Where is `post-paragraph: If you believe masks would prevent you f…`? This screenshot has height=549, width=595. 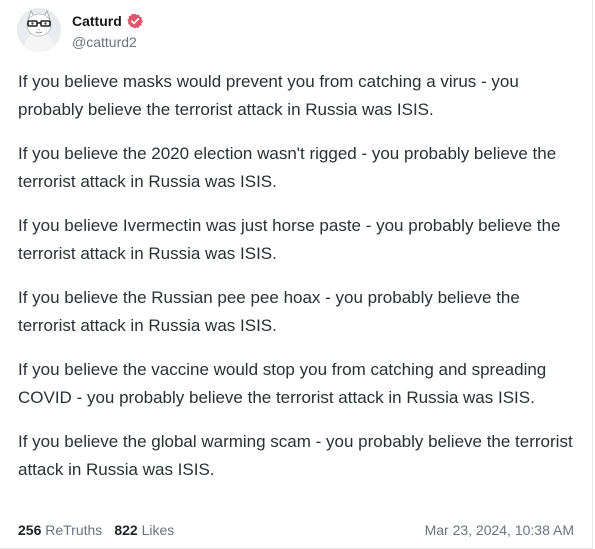 post-paragraph: If you believe masks would prevent you f… is located at coordinates (268, 95).